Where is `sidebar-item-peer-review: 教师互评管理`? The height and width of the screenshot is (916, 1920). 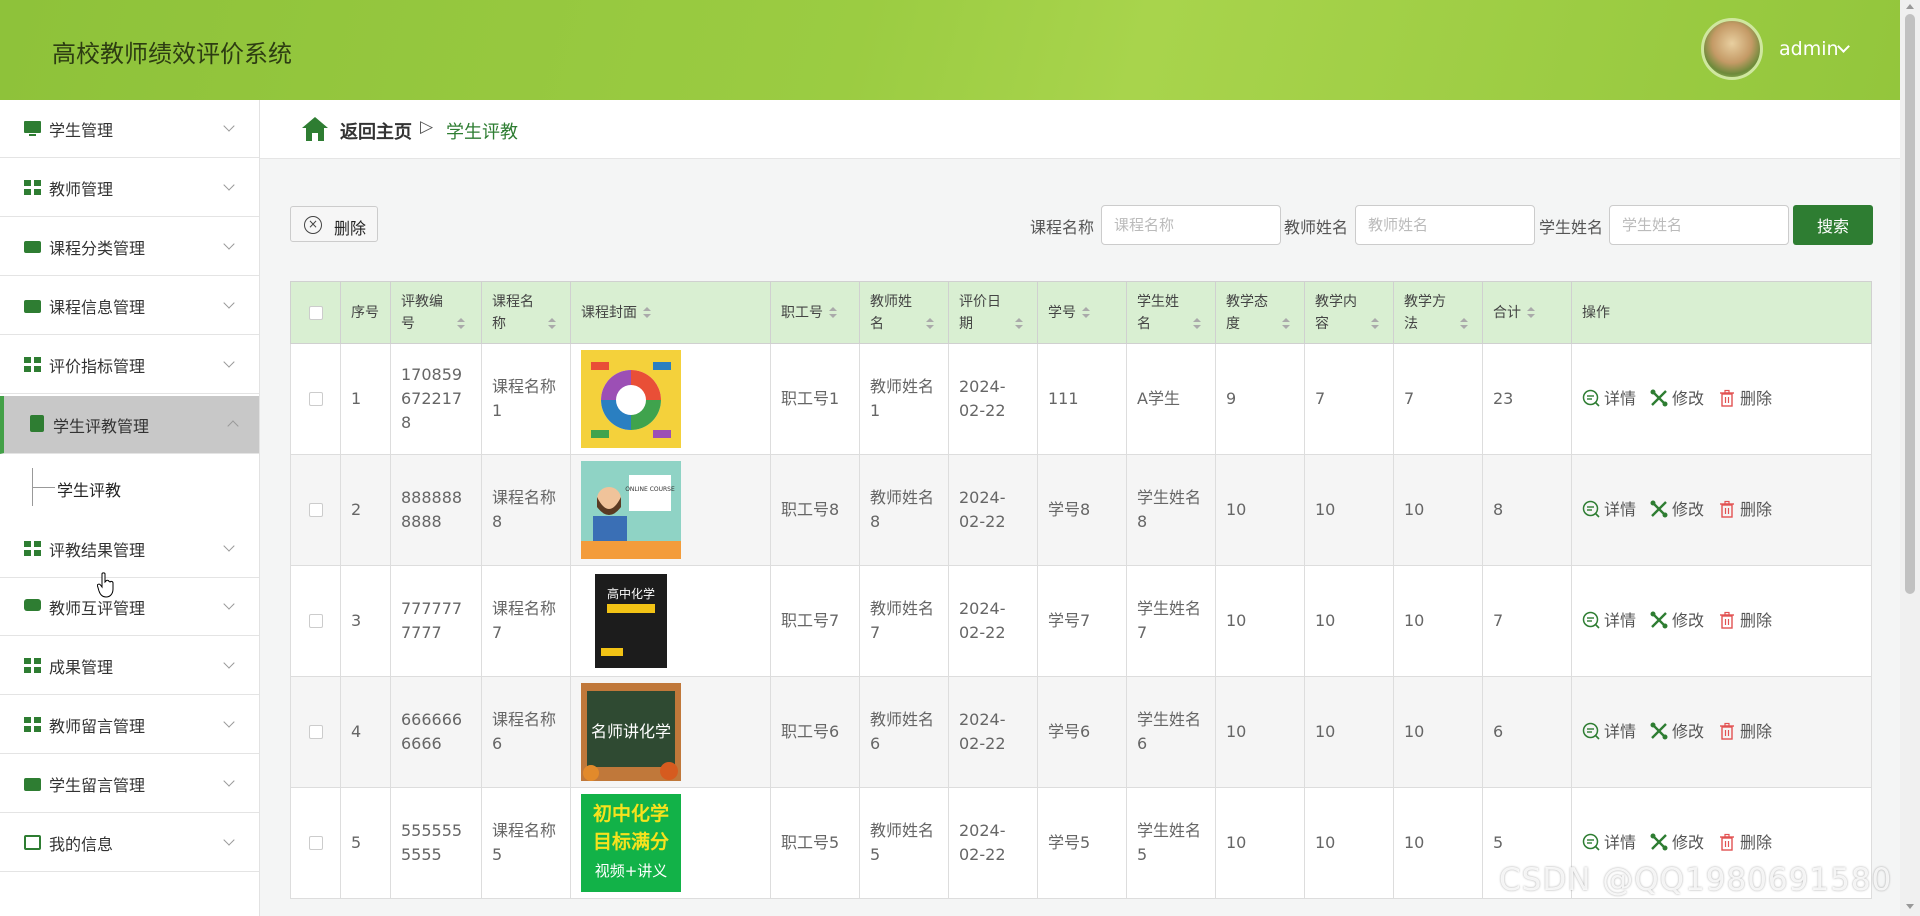
sidebar-item-peer-review: 教师互评管理 is located at coordinates (129, 607).